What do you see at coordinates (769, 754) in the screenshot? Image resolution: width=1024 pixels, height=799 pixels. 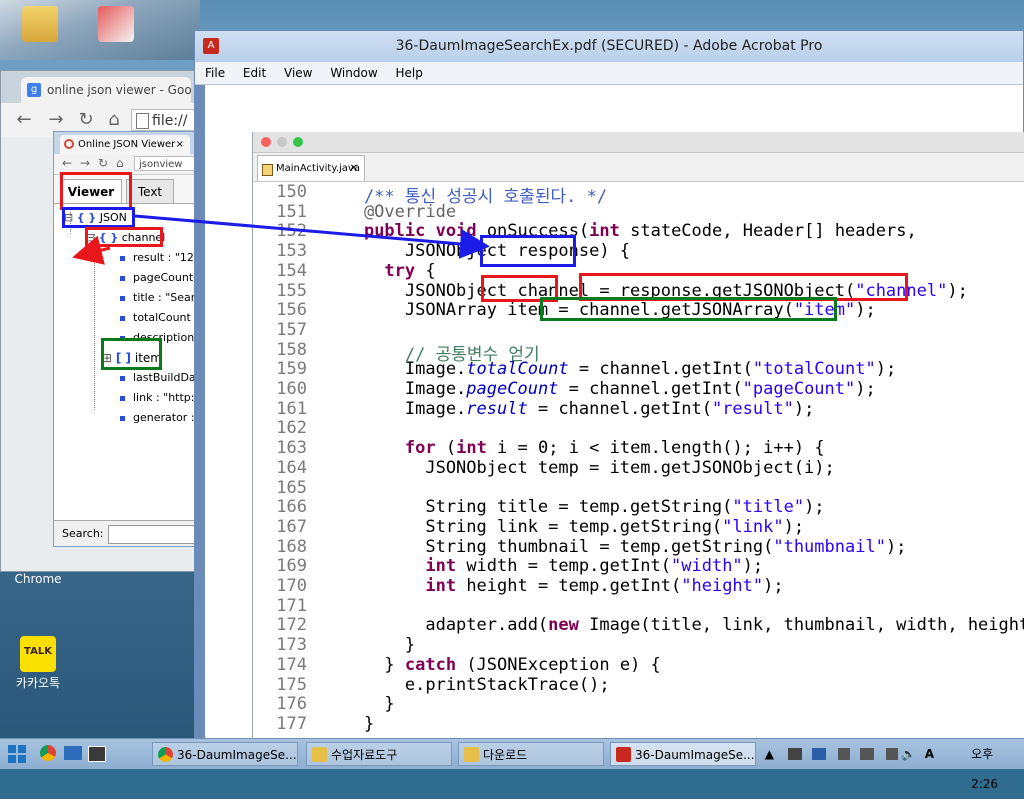 I see `tray-overflow-icon: ▲` at bounding box center [769, 754].